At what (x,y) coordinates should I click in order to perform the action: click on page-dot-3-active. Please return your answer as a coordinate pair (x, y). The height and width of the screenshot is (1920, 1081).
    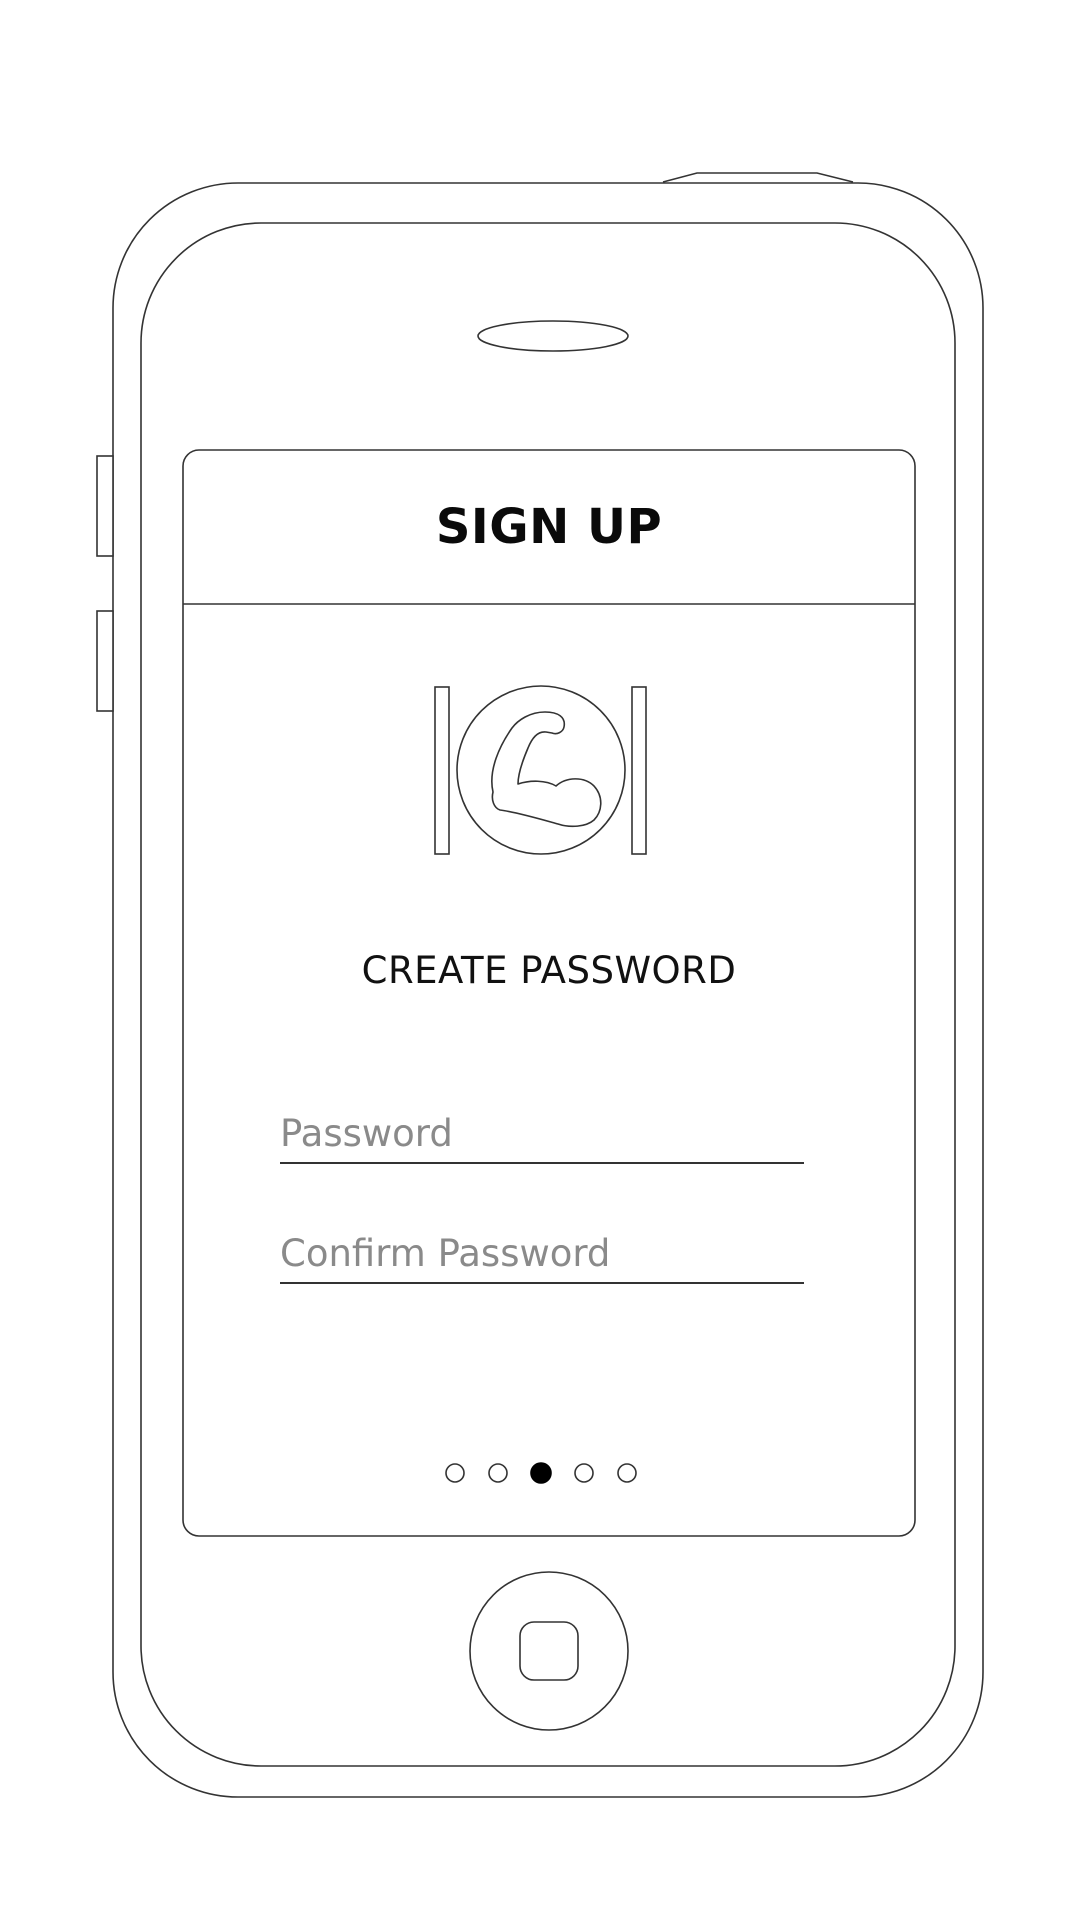
    Looking at the image, I should click on (541, 1473).